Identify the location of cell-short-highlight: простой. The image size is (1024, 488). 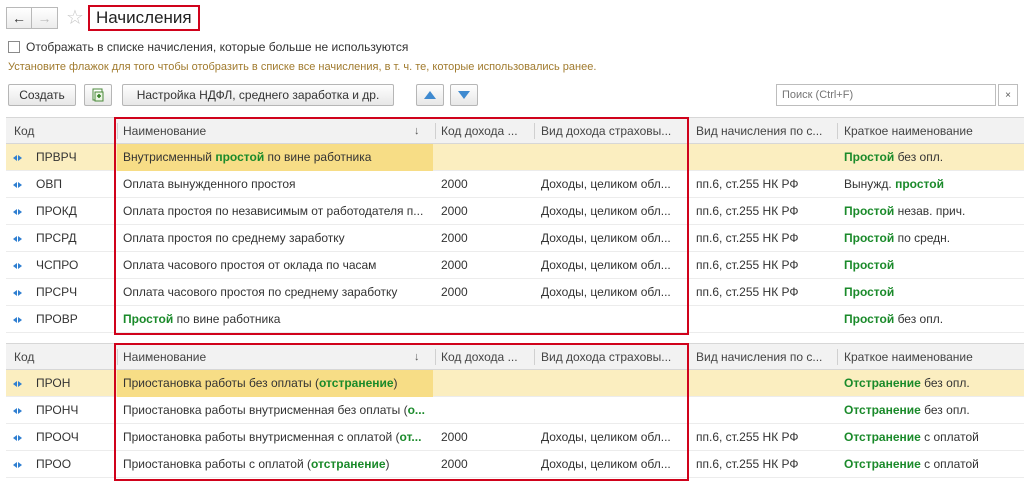
(919, 184).